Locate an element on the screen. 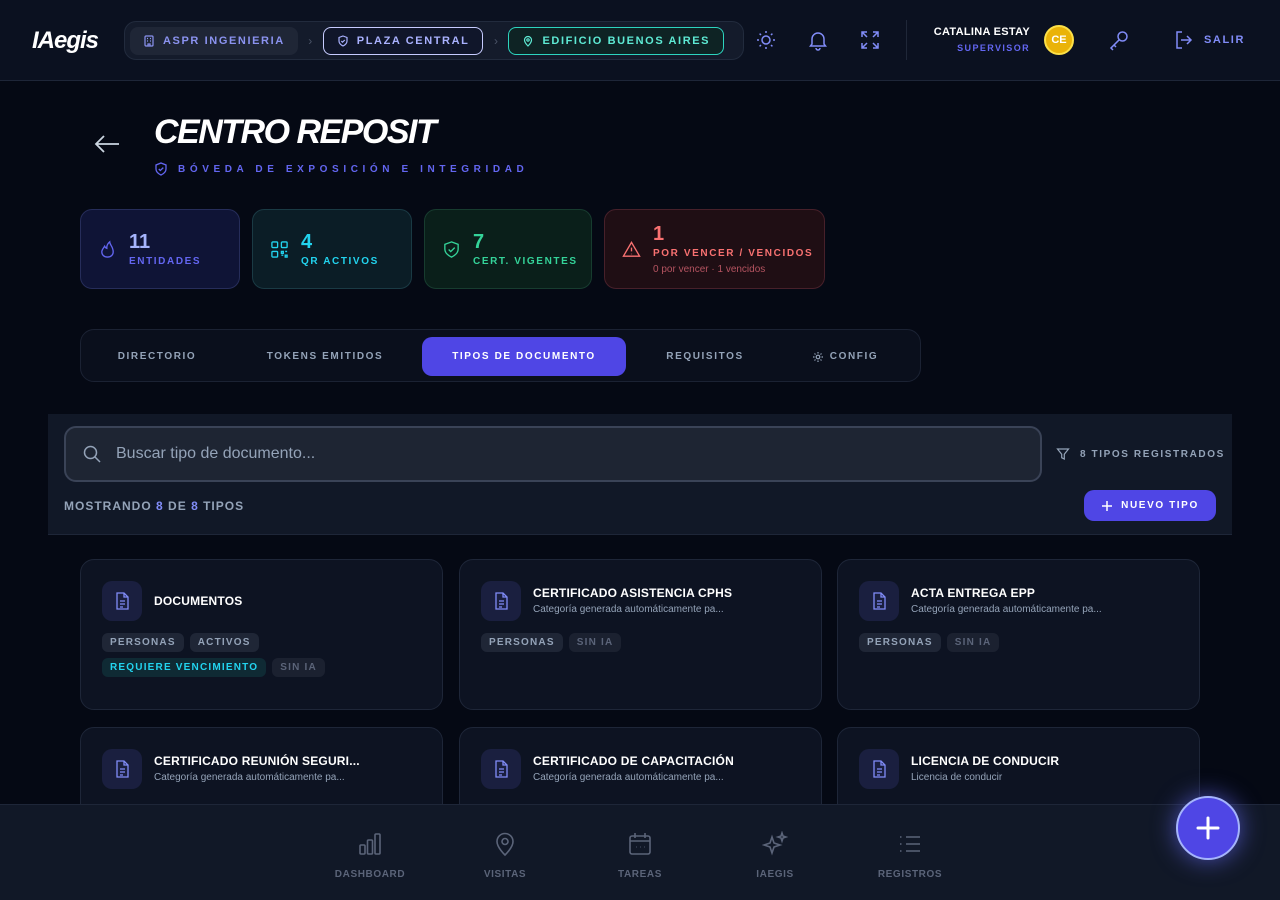 The image size is (1280, 900). nav-label: VISITAS is located at coordinates (505, 874).